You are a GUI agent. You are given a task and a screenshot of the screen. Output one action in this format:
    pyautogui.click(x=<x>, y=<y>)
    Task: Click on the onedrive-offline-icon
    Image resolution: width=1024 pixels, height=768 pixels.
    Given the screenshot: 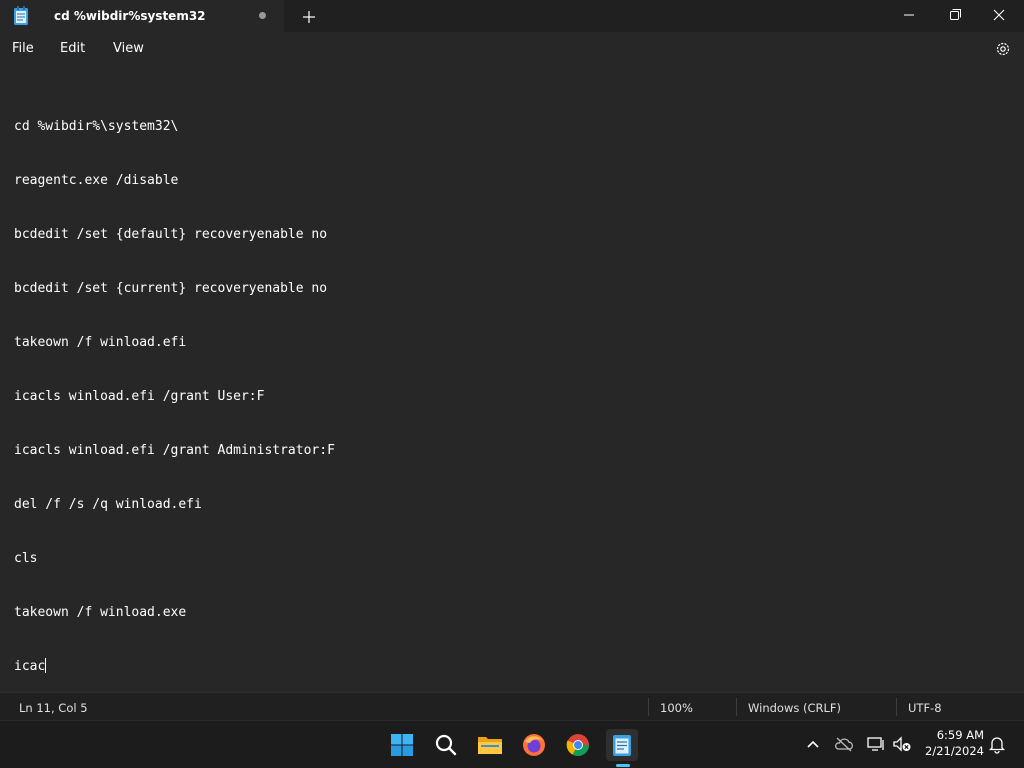 What is the action you would take?
    pyautogui.click(x=844, y=744)
    